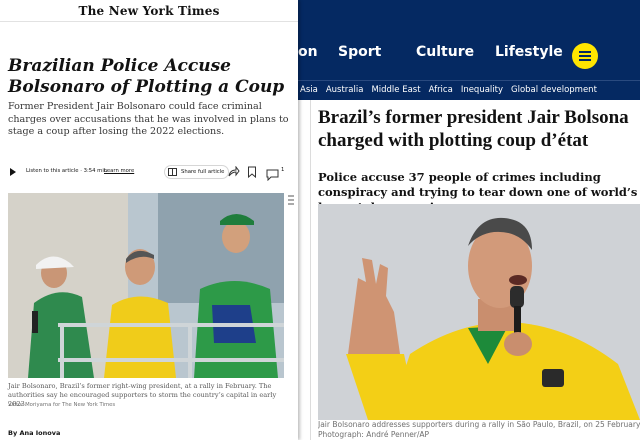  What do you see at coordinates (272, 175) in the screenshot?
I see `comment-icon` at bounding box center [272, 175].